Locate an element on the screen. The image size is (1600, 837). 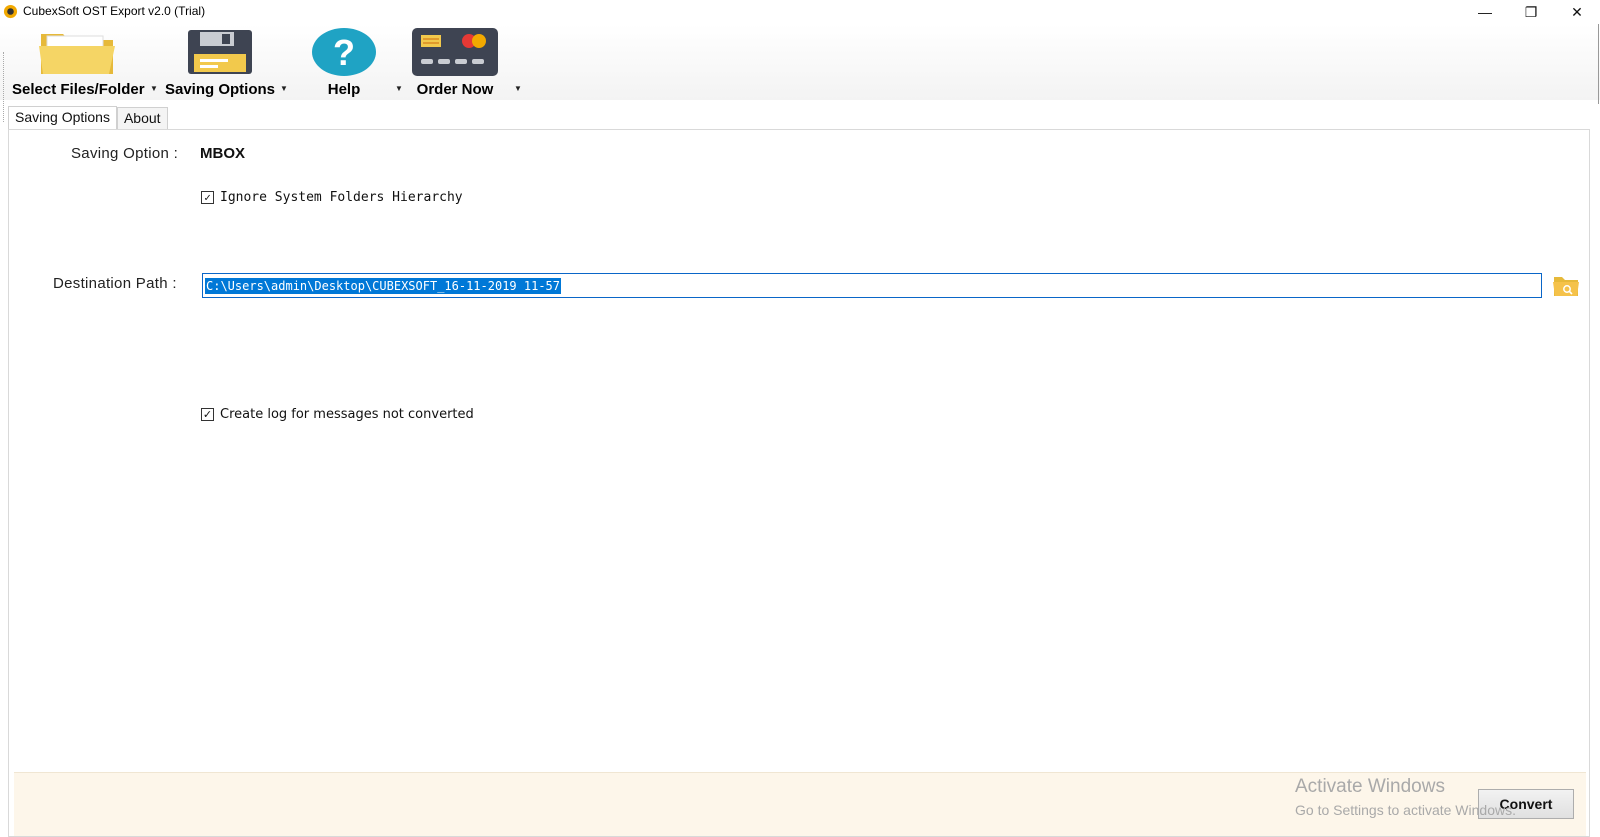
saving-options-button: Saving Options is located at coordinates (220, 62).